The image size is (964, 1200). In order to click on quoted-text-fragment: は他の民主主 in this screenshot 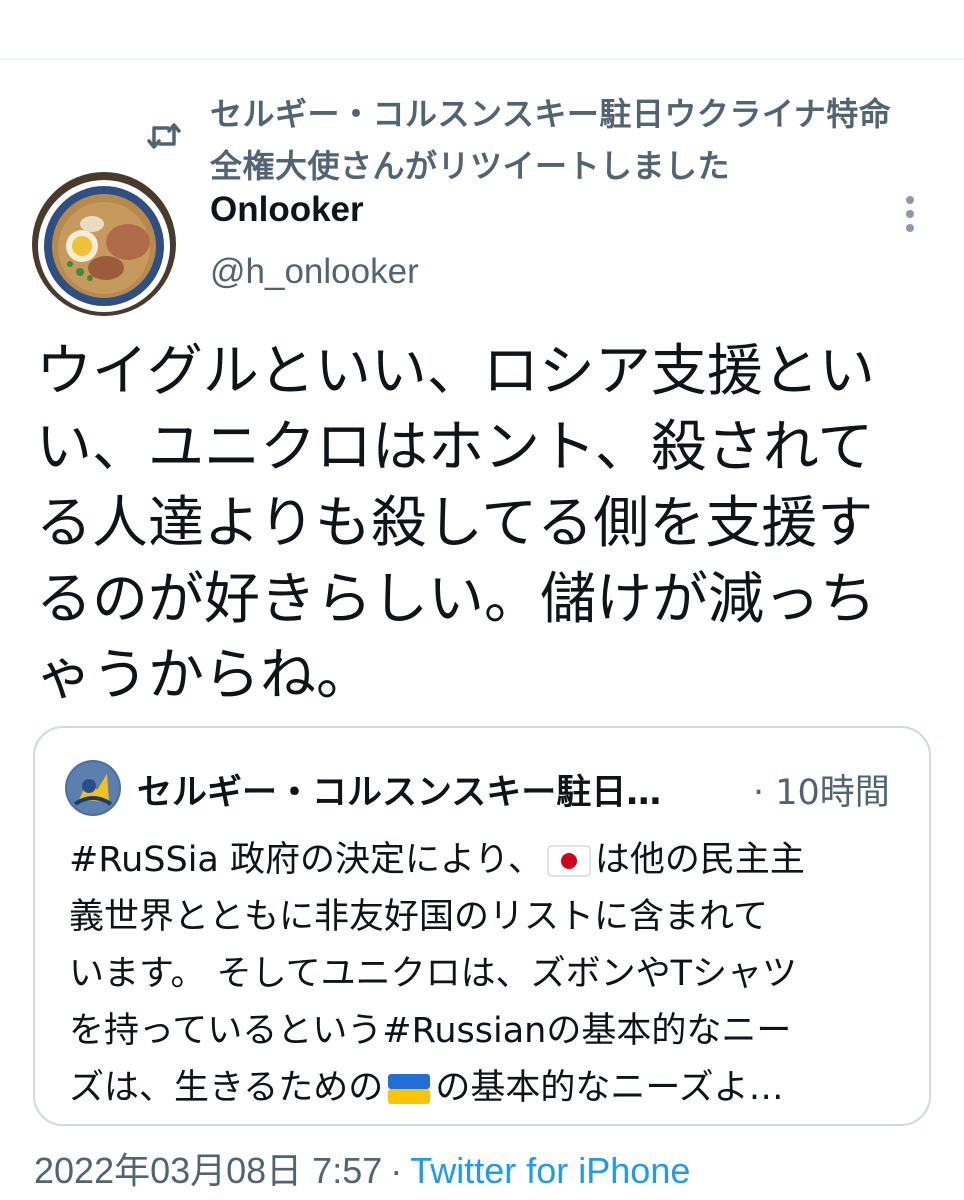, I will do `click(699, 860)`.